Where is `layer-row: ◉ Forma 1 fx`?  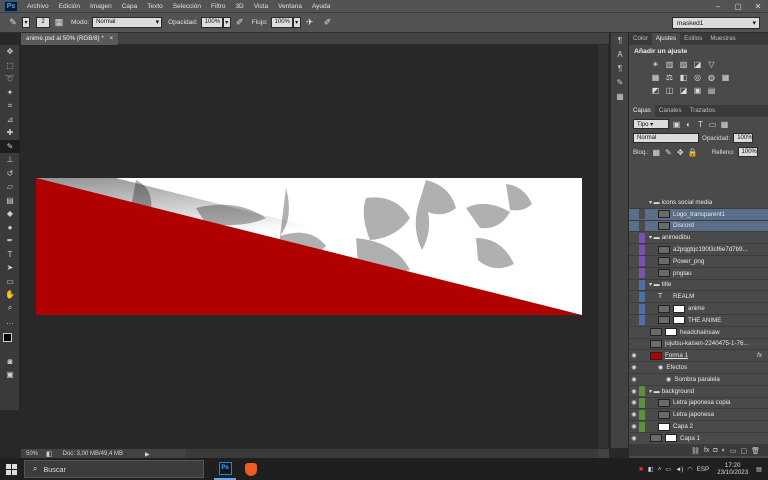 layer-row: ◉ Forma 1 fx is located at coordinates (698, 356).